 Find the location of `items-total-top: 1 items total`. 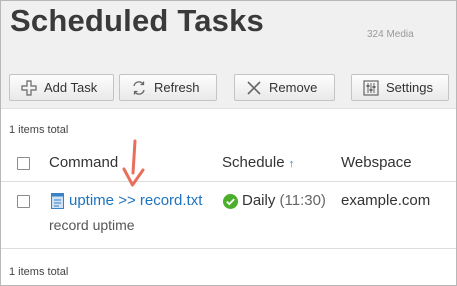

items-total-top: 1 items total is located at coordinates (39, 130).